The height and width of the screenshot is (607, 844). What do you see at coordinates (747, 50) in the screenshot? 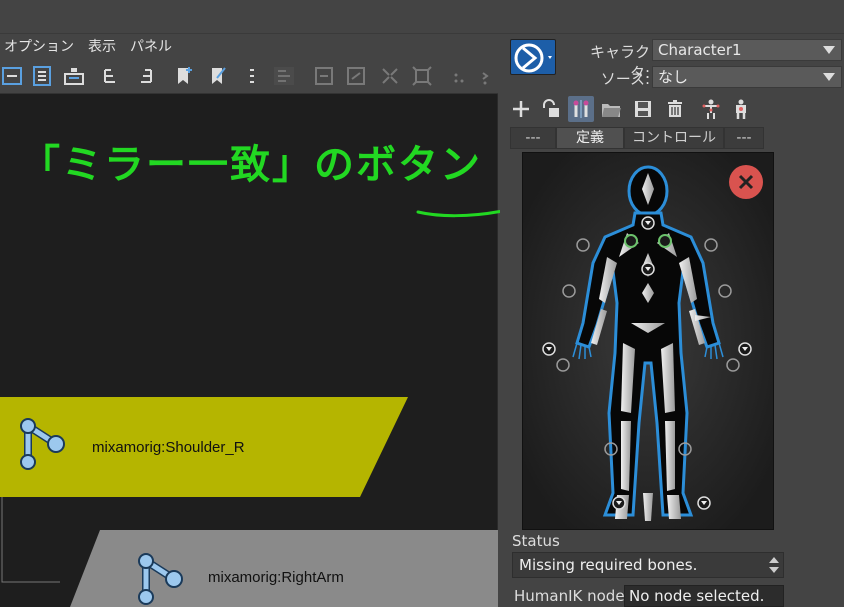
I see `character-dropdown: Character1` at bounding box center [747, 50].